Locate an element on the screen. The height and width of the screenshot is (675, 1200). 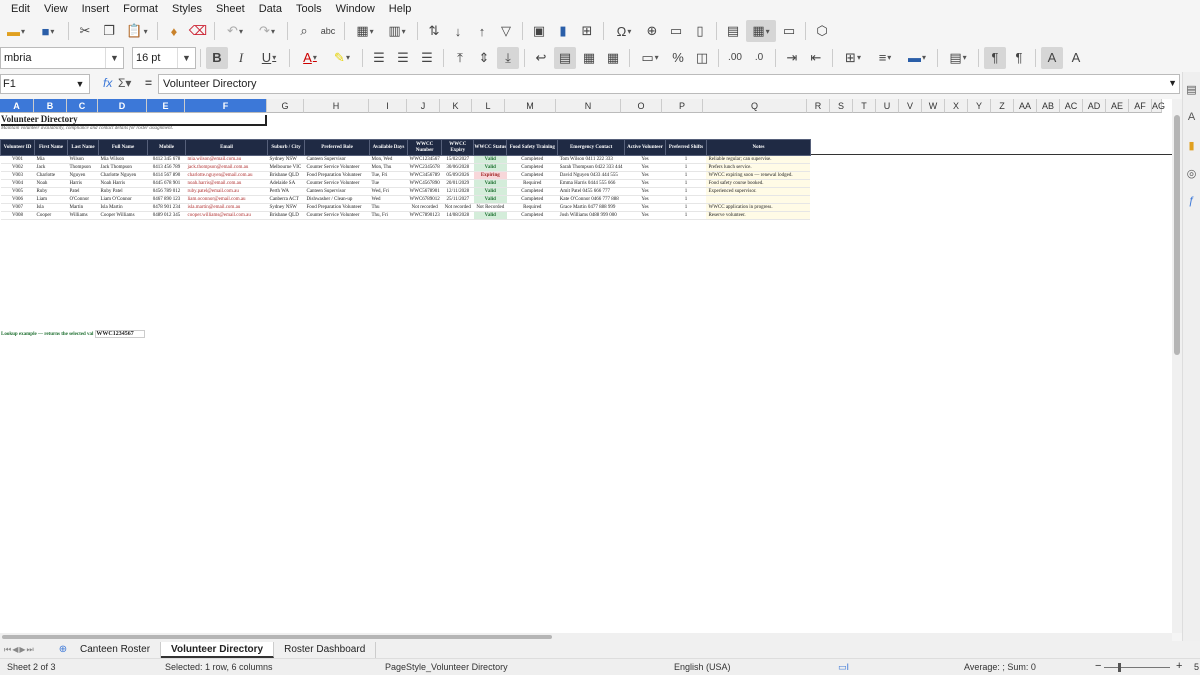
column-header: B is located at coordinates (50, 106).